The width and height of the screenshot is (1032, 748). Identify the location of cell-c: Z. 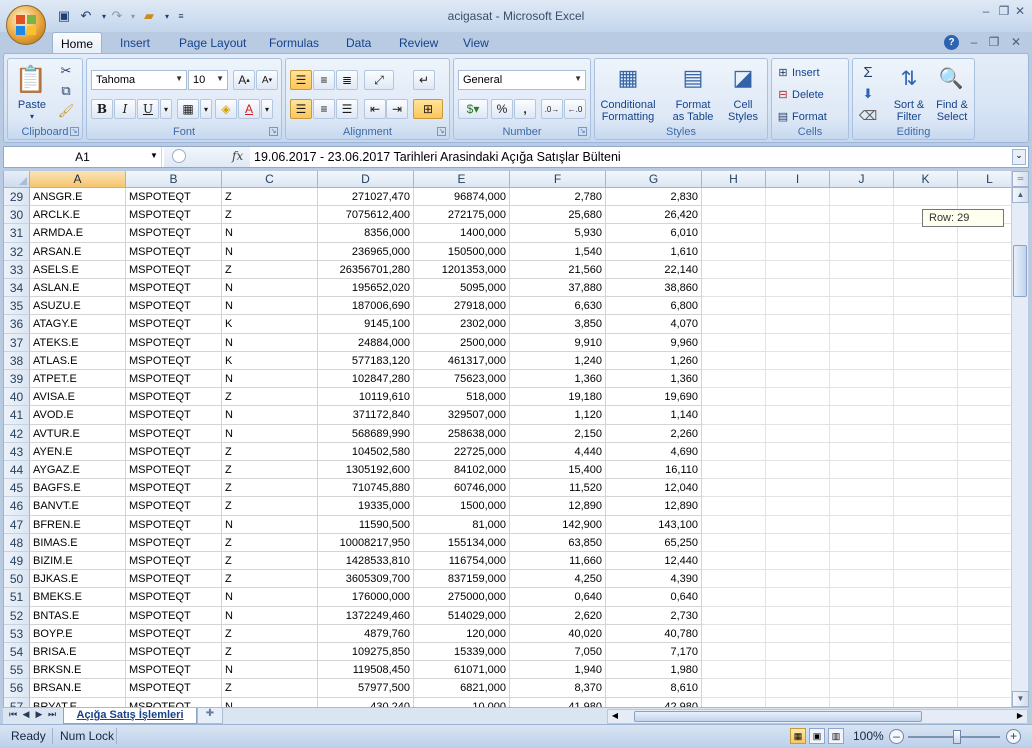
(270, 561).